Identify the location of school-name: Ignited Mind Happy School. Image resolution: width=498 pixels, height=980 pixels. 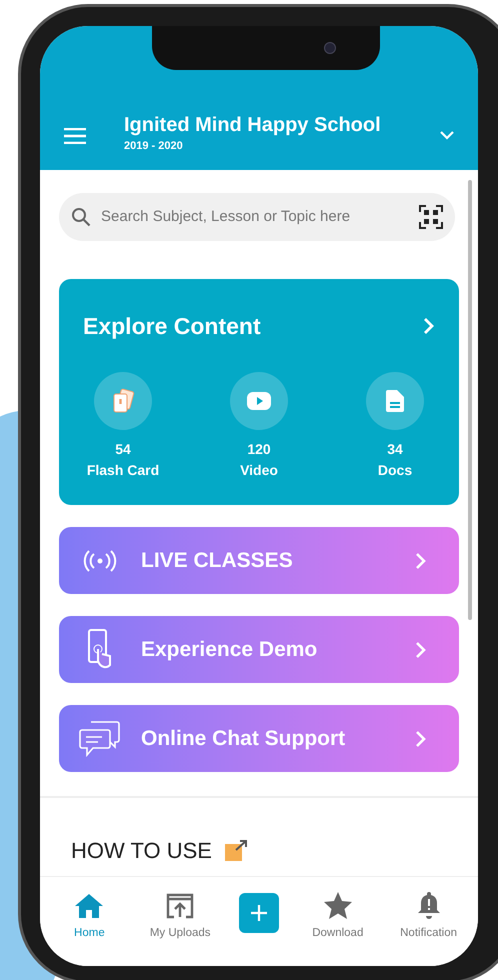
(253, 125).